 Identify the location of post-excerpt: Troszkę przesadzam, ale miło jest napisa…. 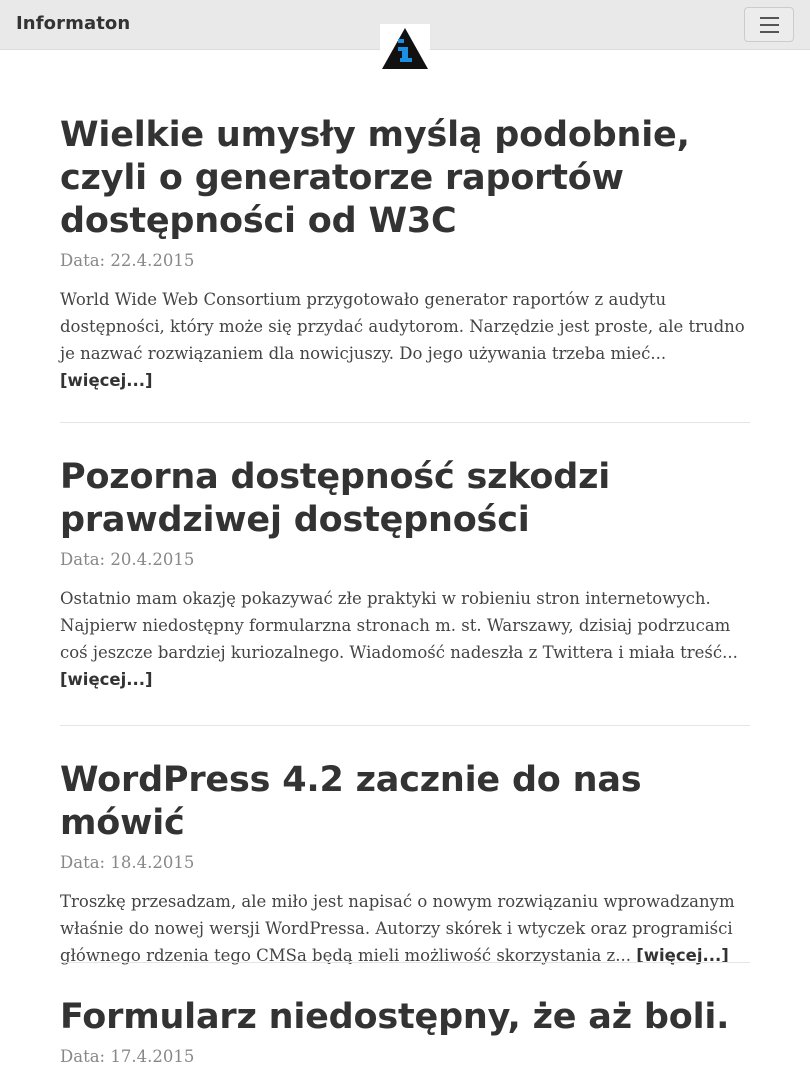
(405, 928).